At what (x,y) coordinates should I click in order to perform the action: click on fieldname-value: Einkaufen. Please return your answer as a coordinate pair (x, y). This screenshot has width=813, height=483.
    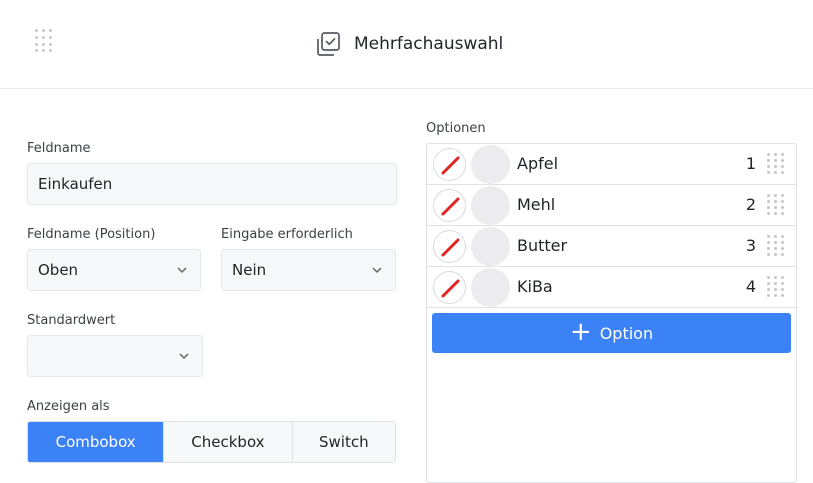
    Looking at the image, I should click on (75, 184).